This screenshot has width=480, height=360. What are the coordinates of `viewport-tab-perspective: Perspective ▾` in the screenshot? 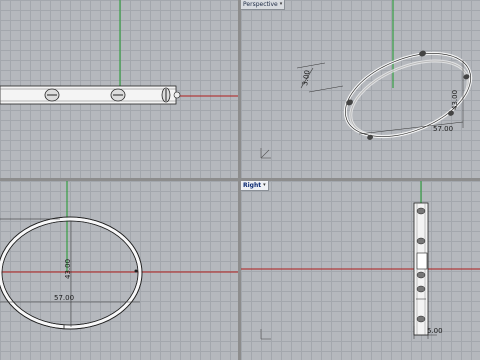 It's located at (263, 5).